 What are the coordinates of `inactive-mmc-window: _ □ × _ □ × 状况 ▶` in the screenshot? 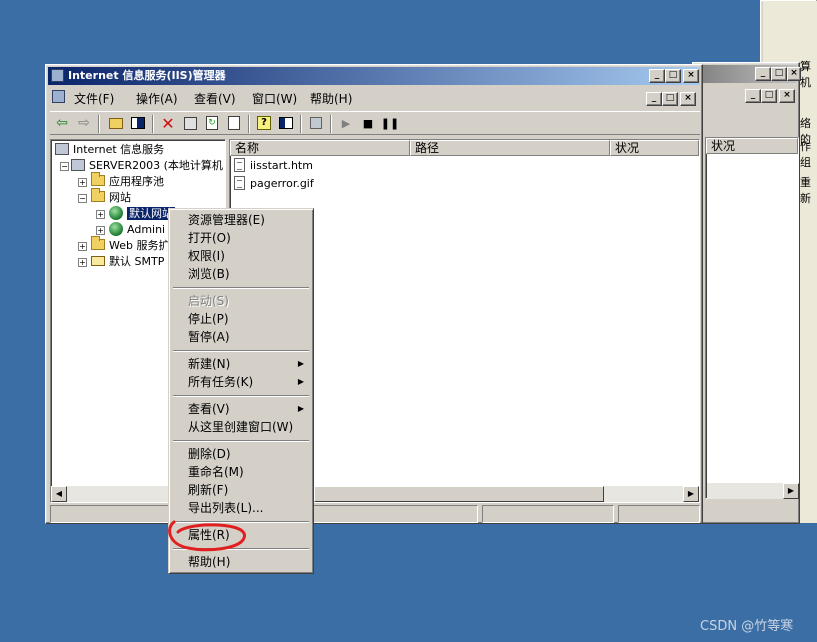 It's located at (746, 293).